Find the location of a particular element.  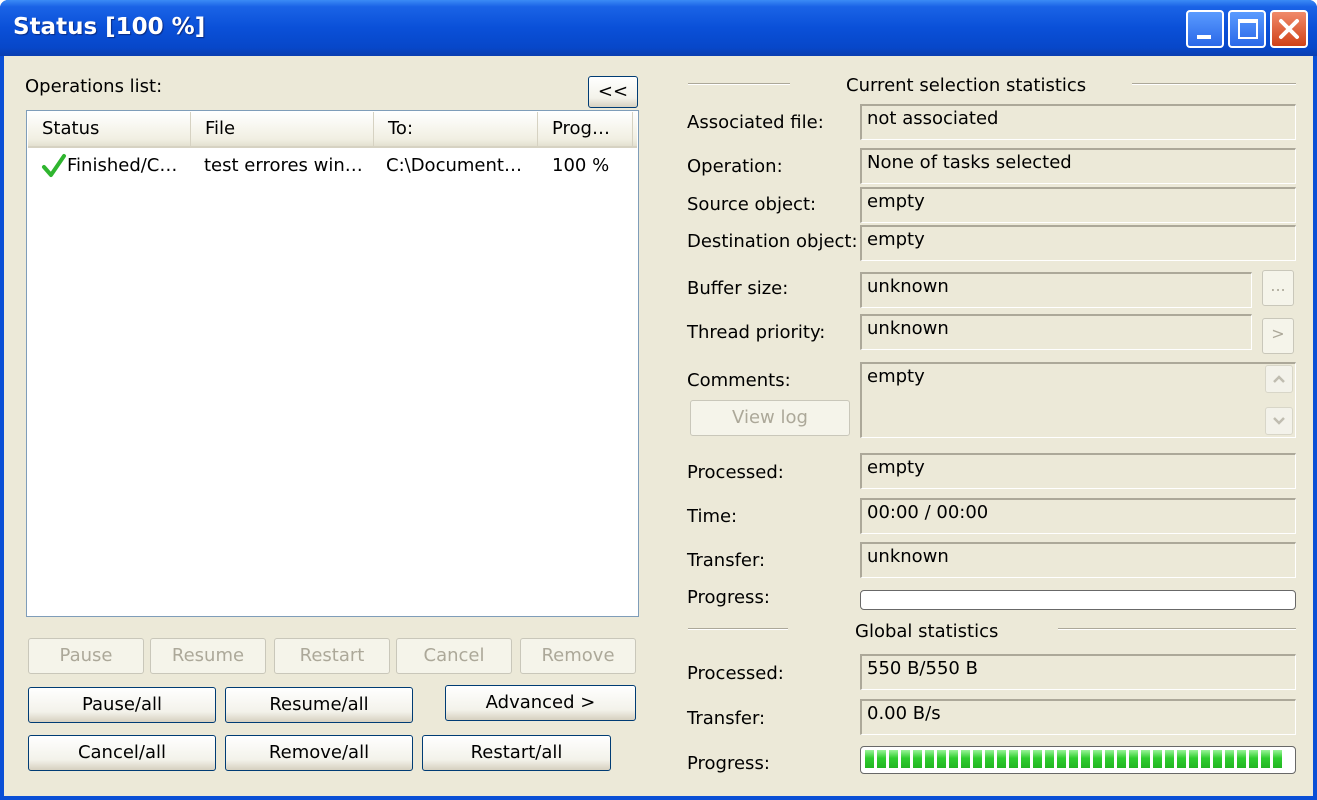

remove-all-button: Remove/all is located at coordinates (319, 753).